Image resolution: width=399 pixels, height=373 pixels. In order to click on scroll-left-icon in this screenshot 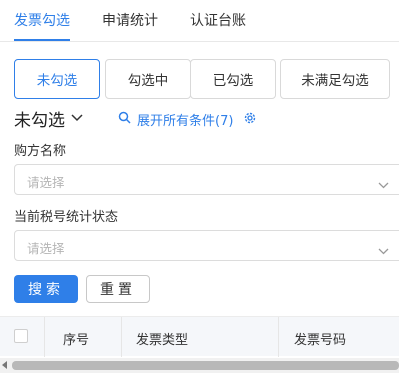, I will do `click(4, 365)`.